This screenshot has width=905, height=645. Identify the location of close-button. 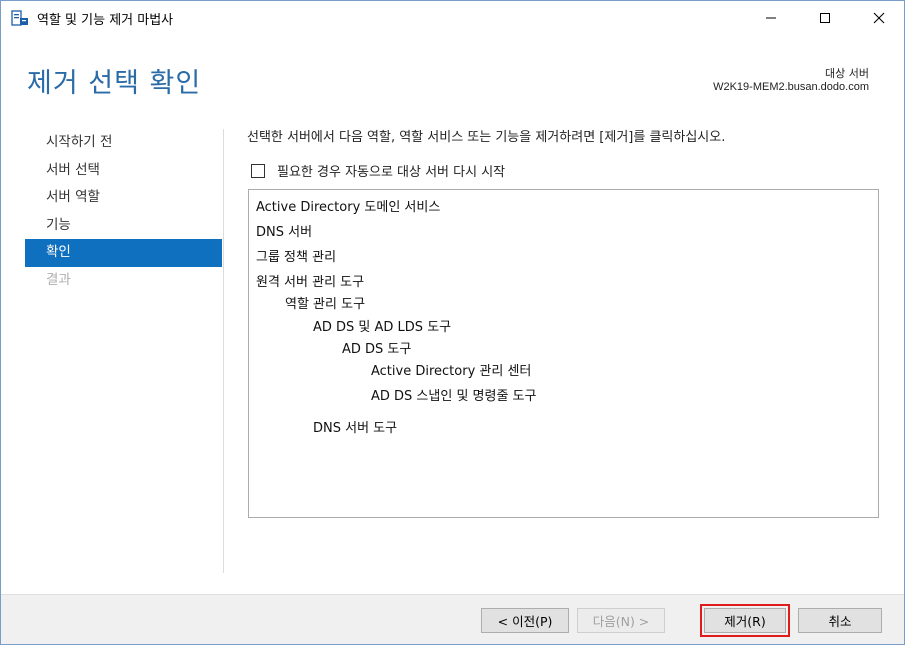
(879, 18).